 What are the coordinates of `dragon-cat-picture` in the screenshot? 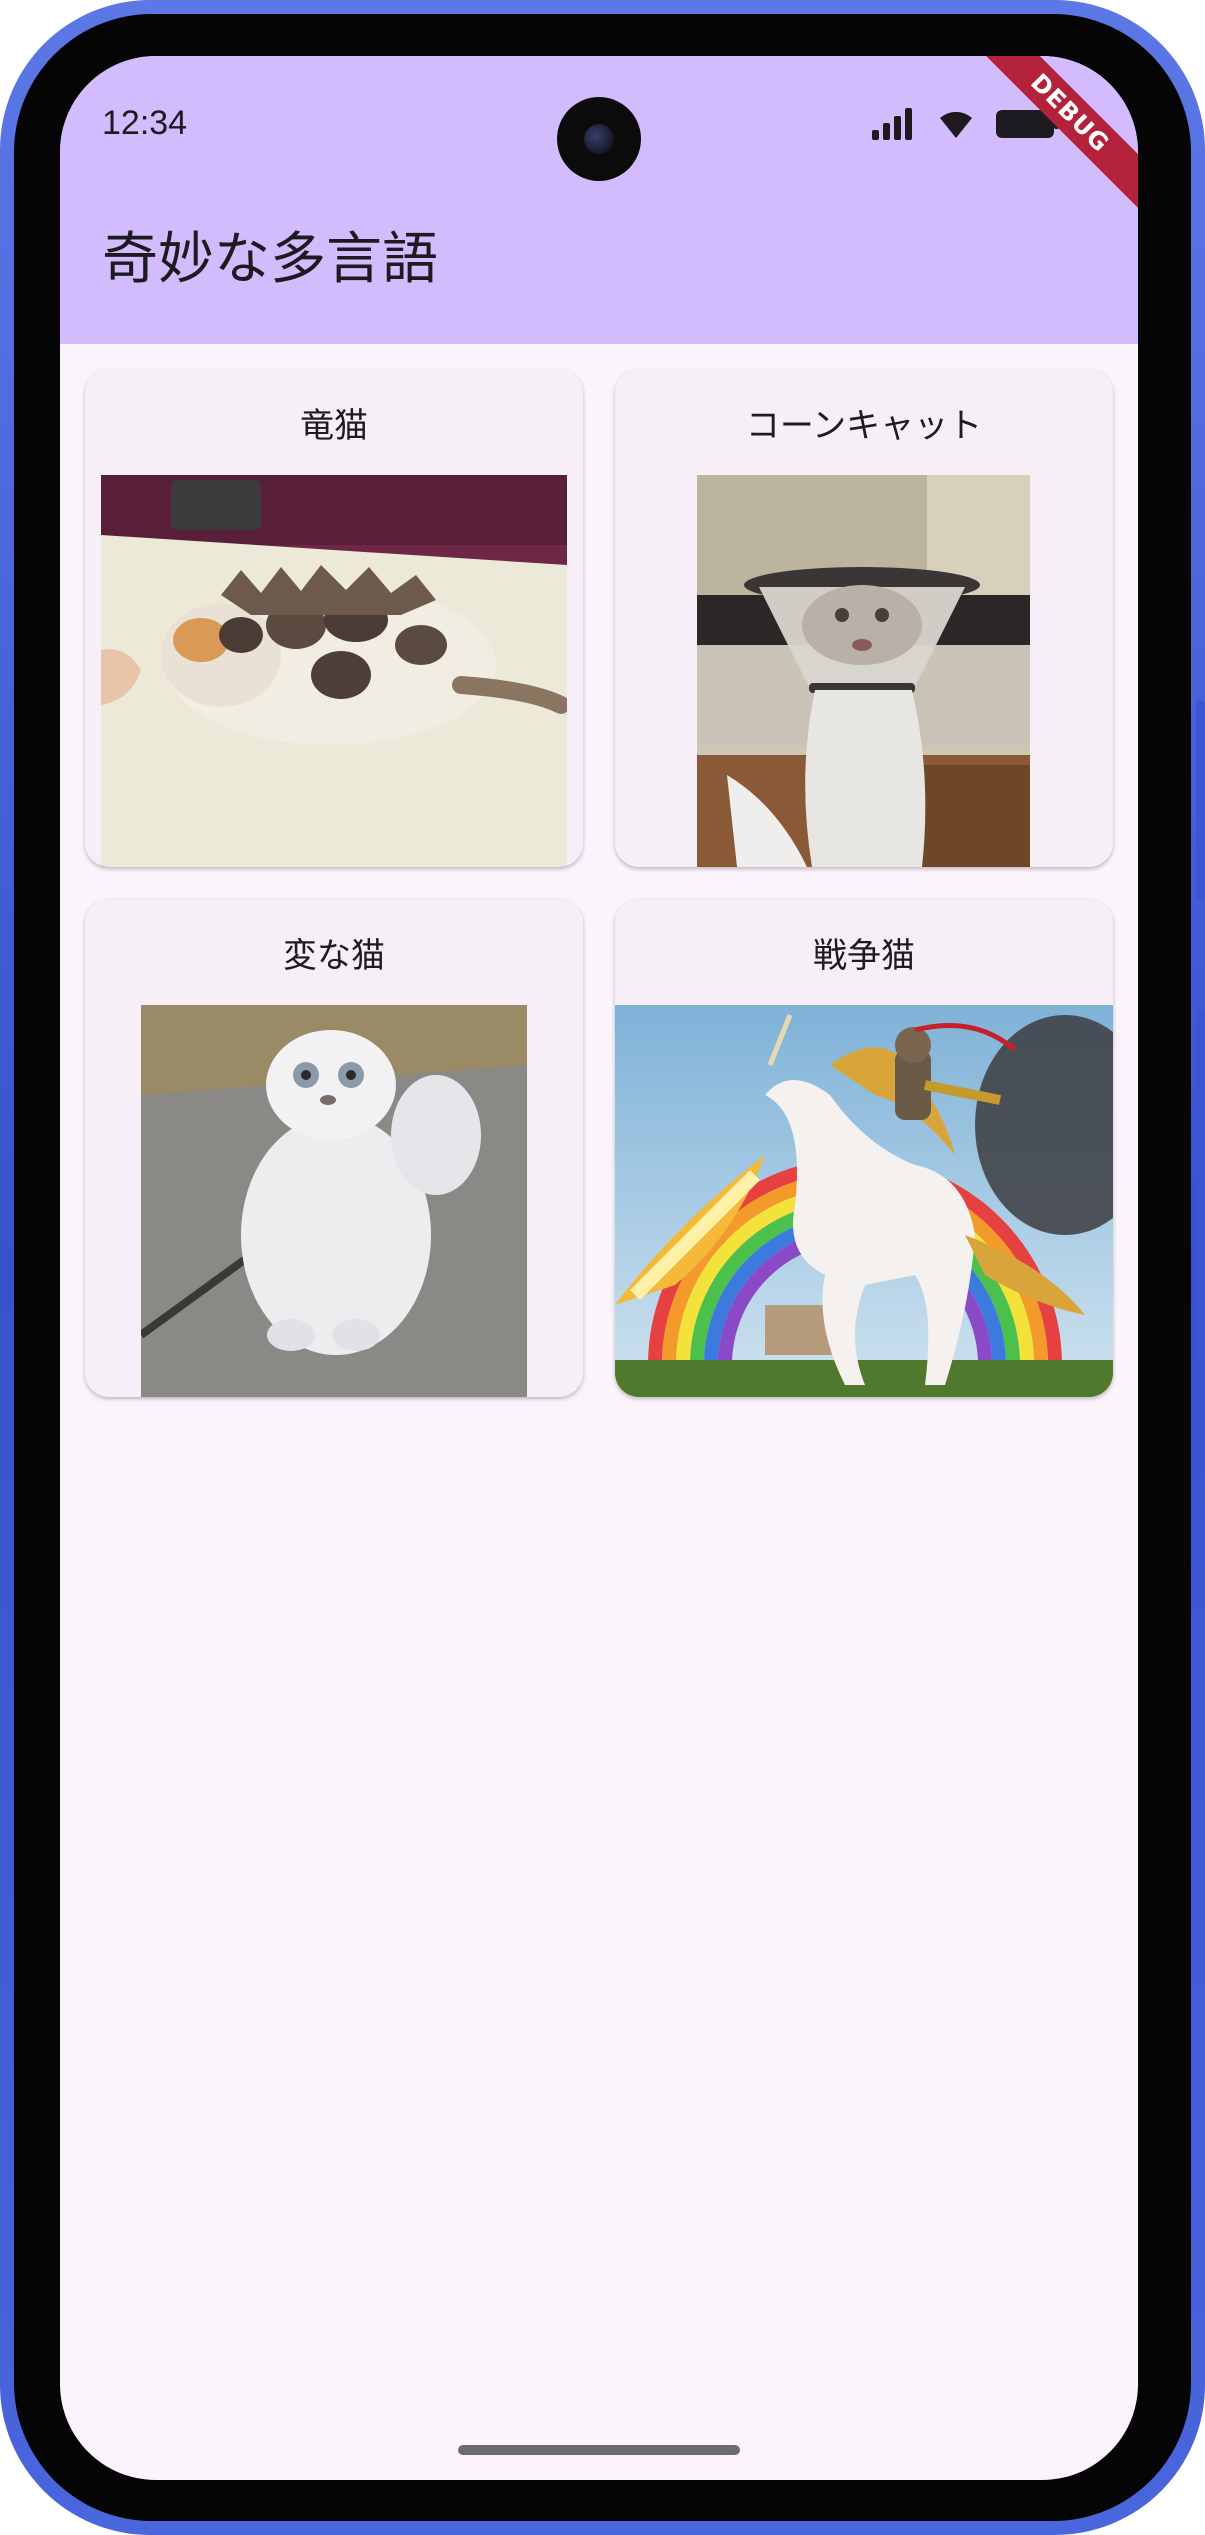 It's located at (334, 671).